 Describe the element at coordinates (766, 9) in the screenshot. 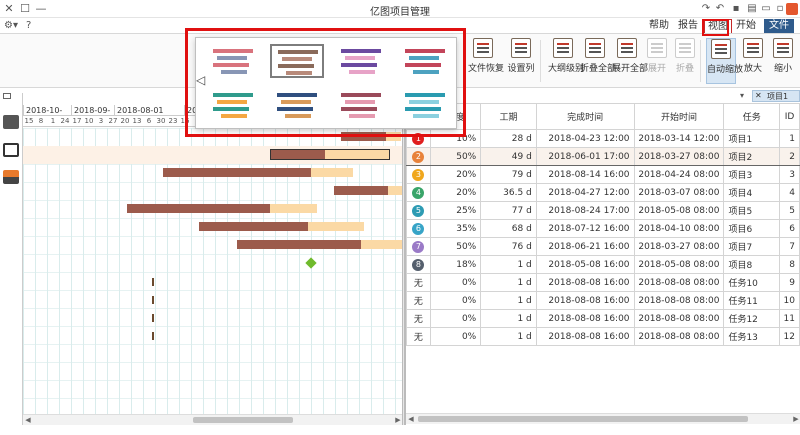

I see `open-folder-icon: ▭` at that location.